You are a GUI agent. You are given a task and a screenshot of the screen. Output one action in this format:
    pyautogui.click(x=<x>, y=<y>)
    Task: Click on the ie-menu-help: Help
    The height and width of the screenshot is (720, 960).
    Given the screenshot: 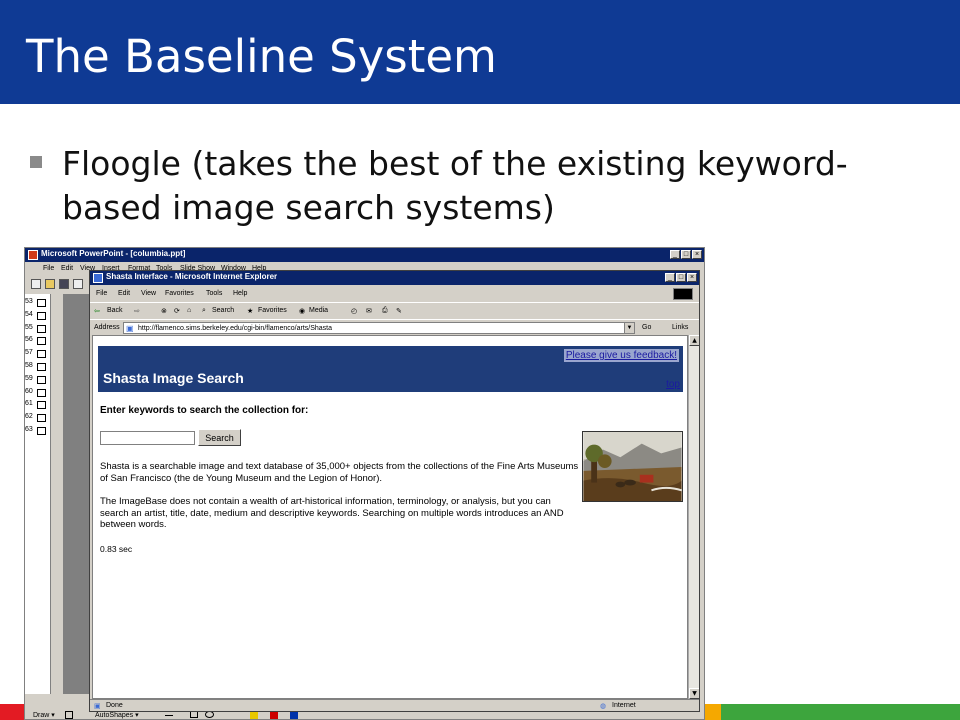 What is the action you would take?
    pyautogui.click(x=240, y=293)
    